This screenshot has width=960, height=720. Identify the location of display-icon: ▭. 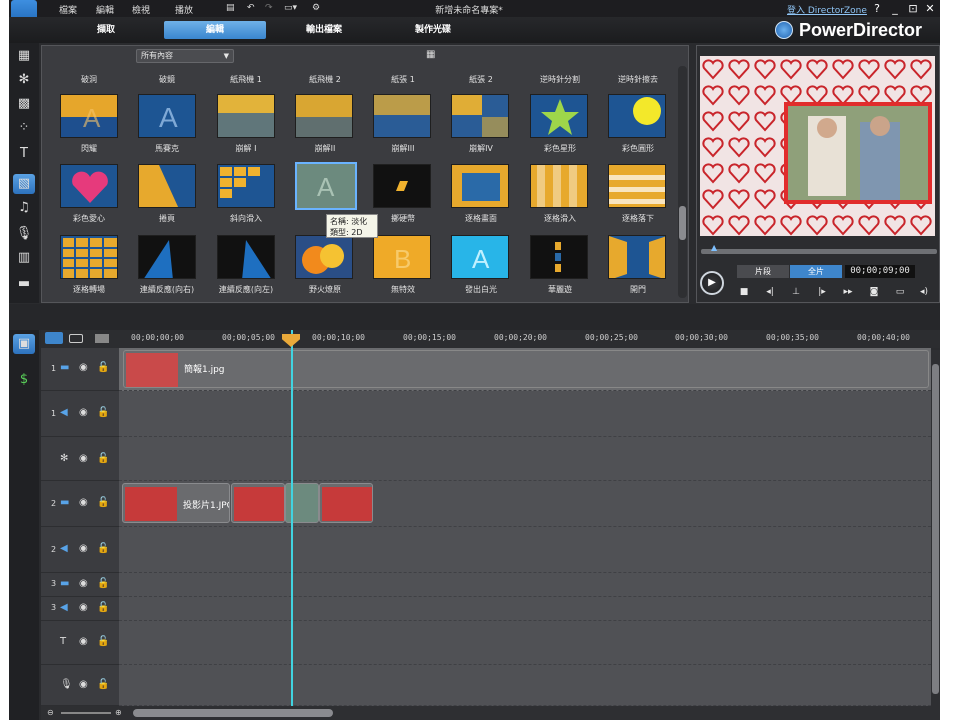
(900, 292).